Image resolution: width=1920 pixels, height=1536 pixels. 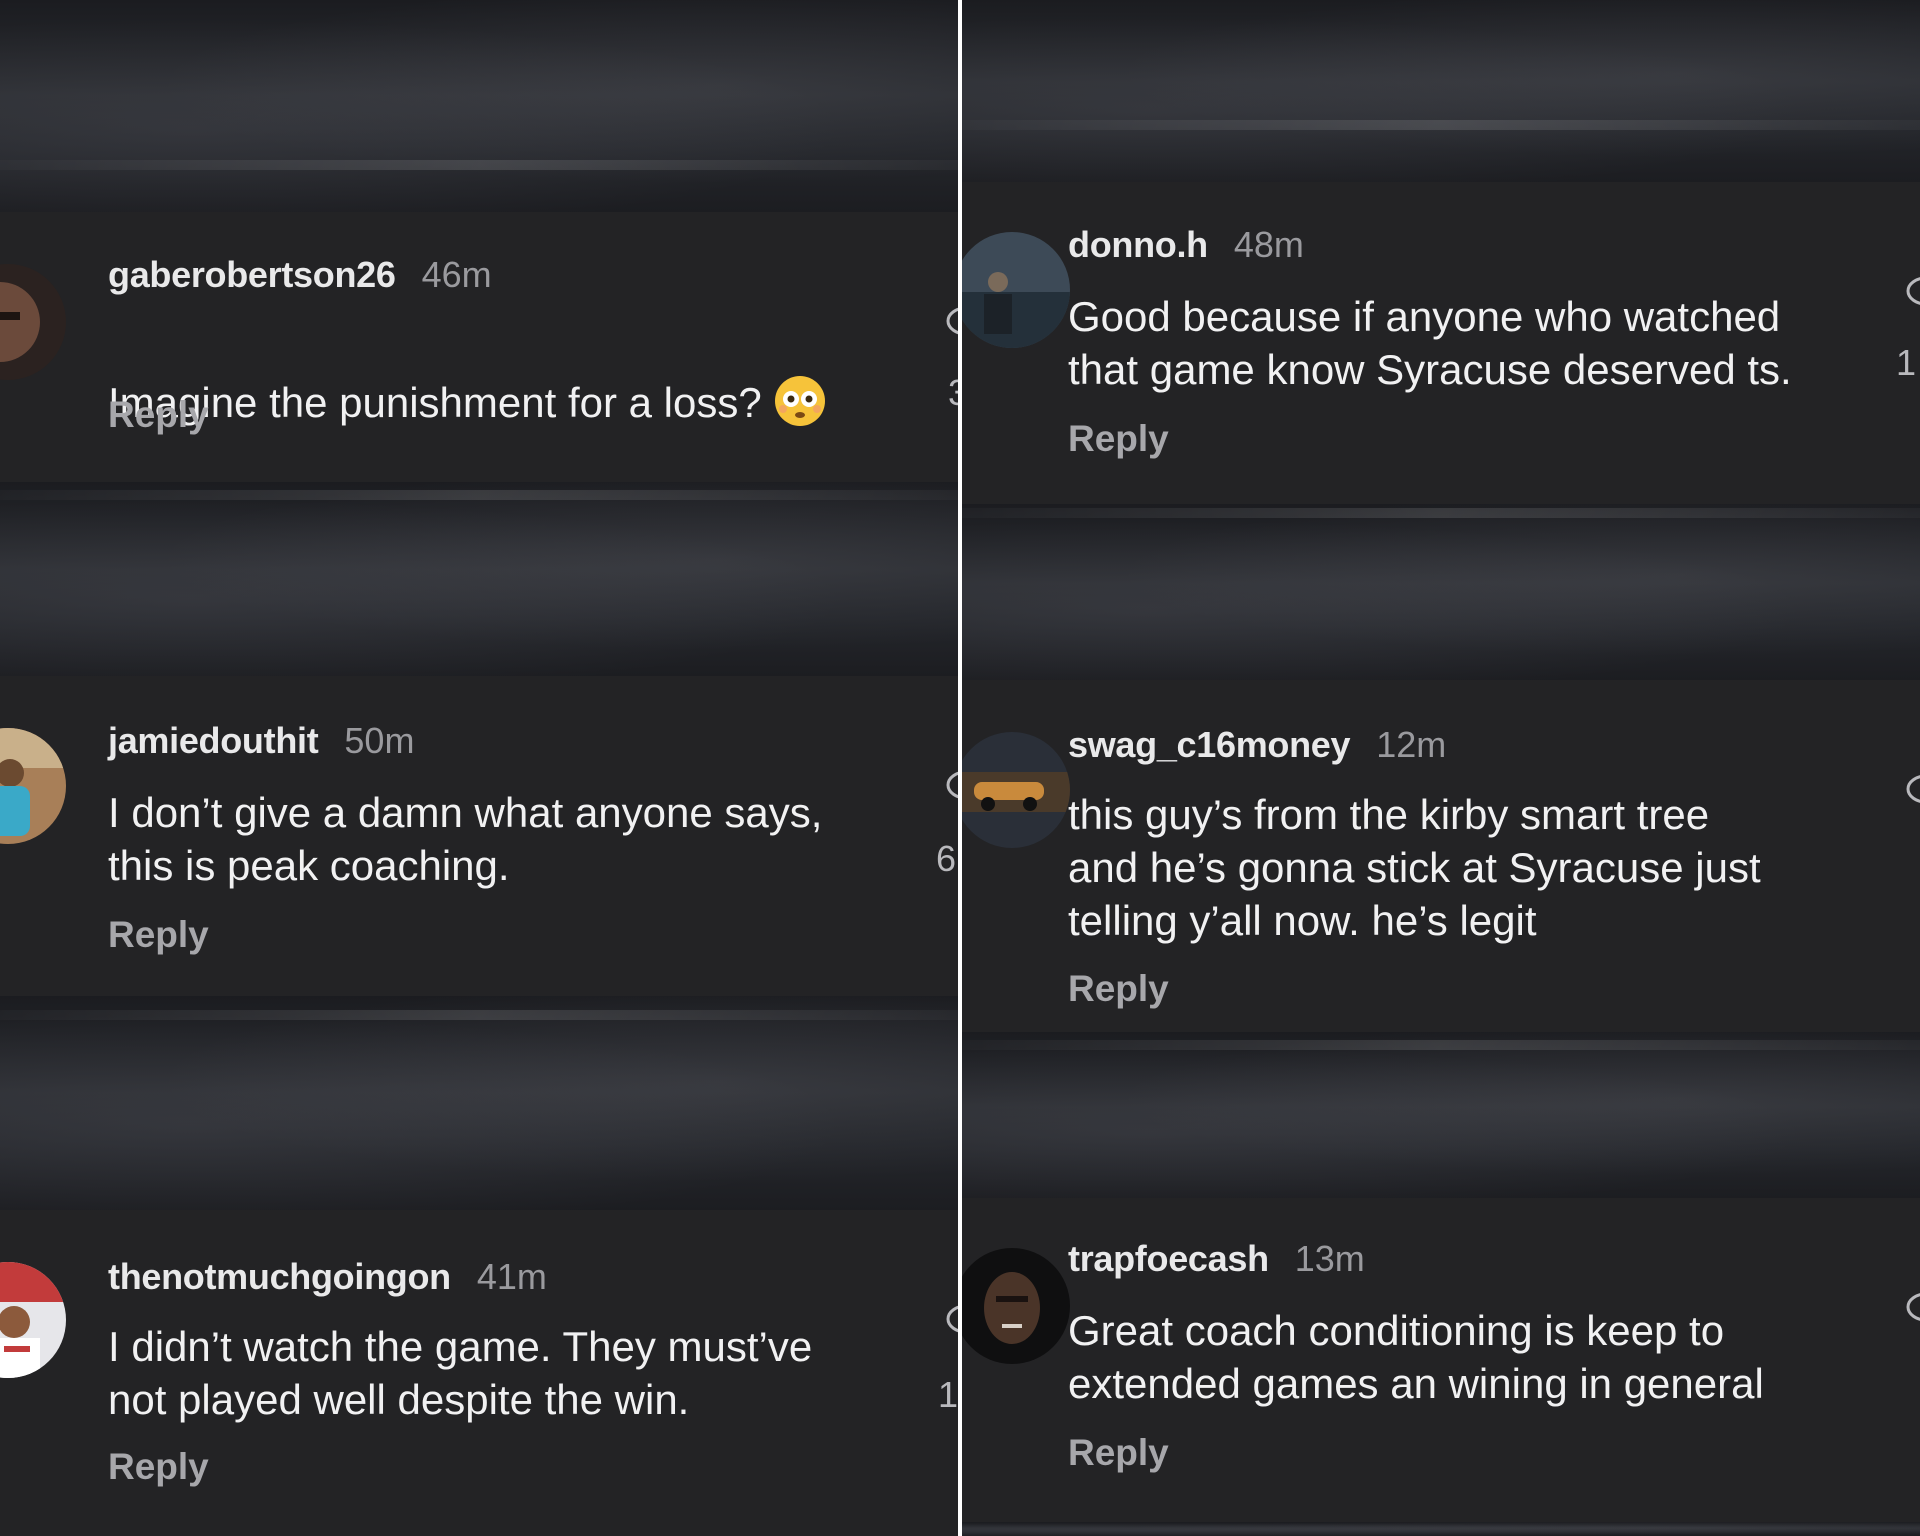 I want to click on timestamp: 13m, so click(x=1329, y=1258).